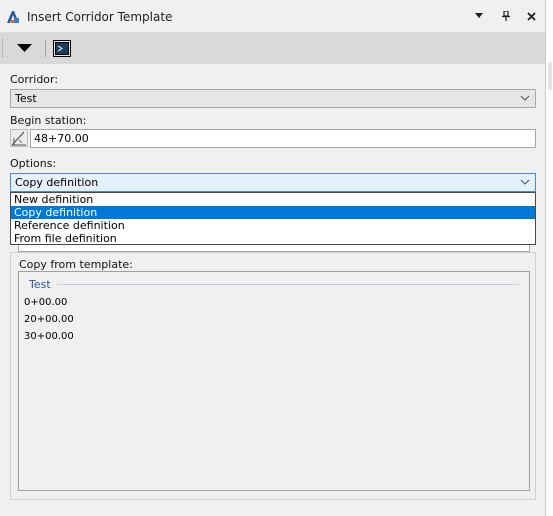 This screenshot has height=516, width=553. What do you see at coordinates (273, 238) in the screenshot?
I see `dropdown-option-from-file-definition: From file definition` at bounding box center [273, 238].